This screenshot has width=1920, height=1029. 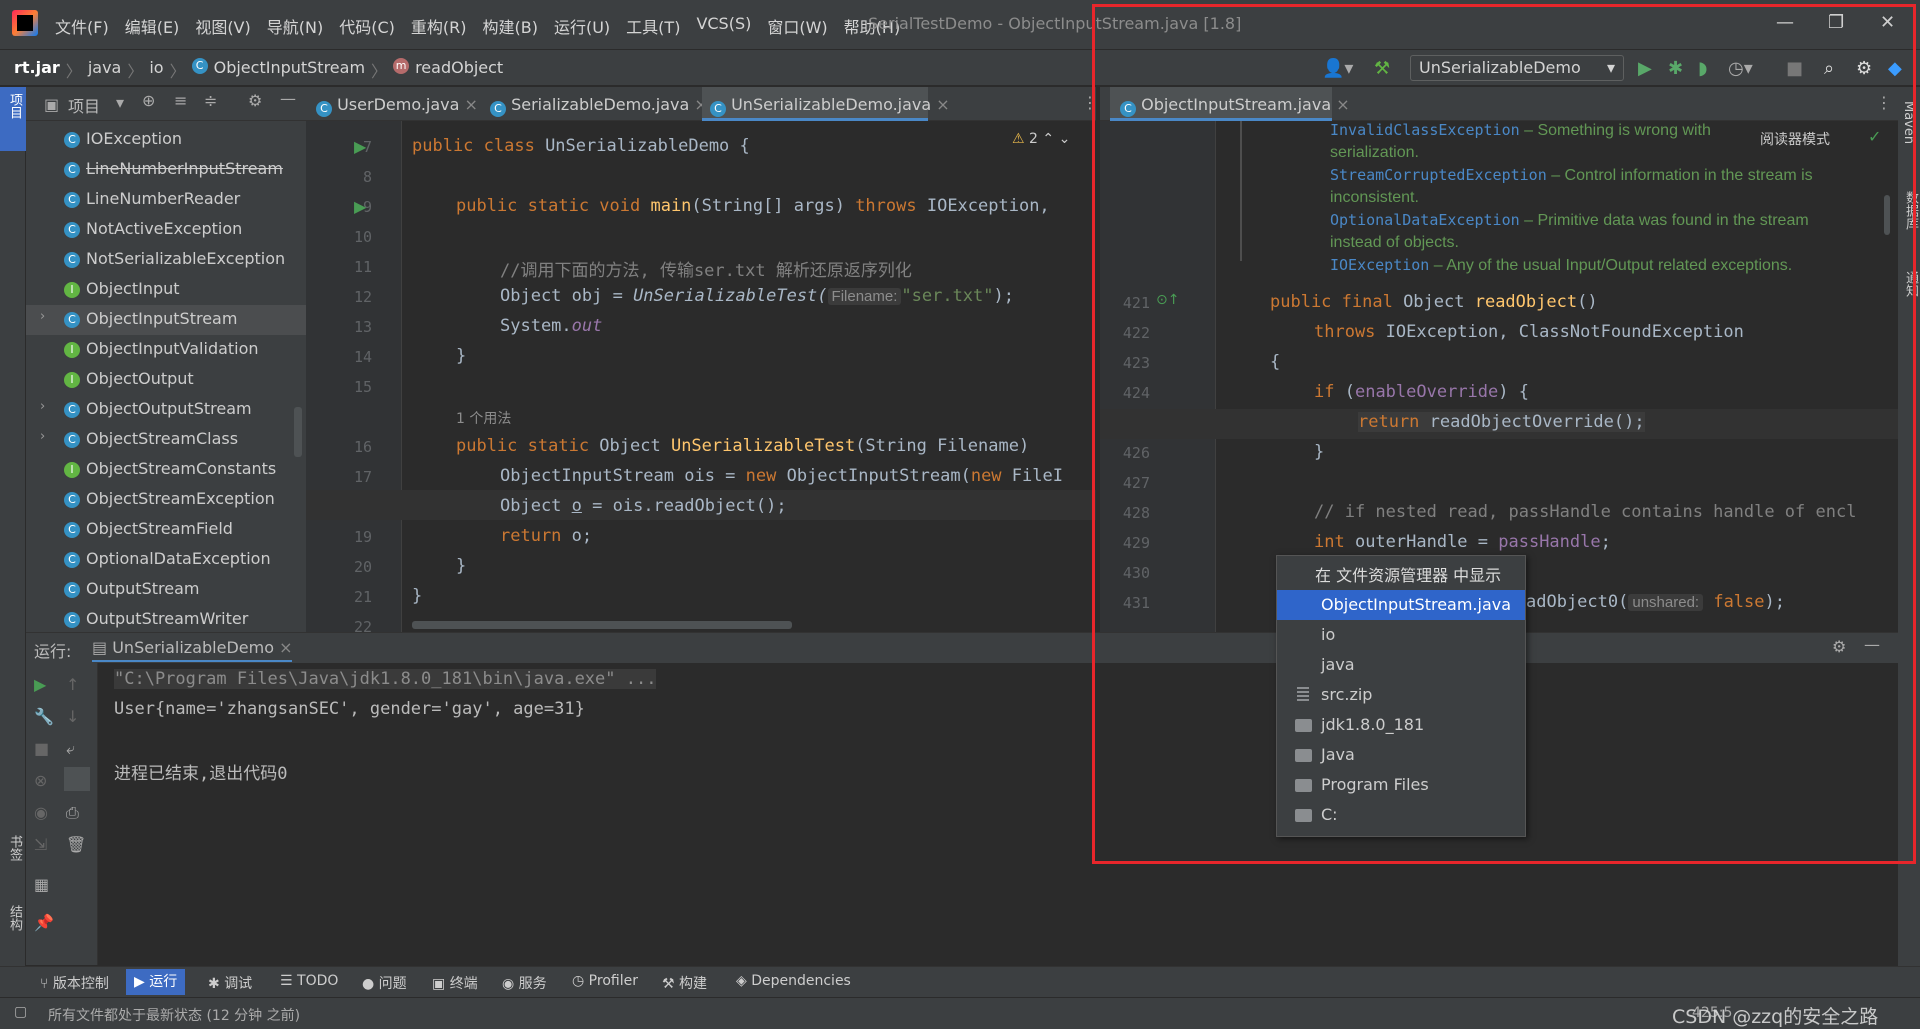 What do you see at coordinates (41, 812) in the screenshot?
I see `camera-icon: ◉` at bounding box center [41, 812].